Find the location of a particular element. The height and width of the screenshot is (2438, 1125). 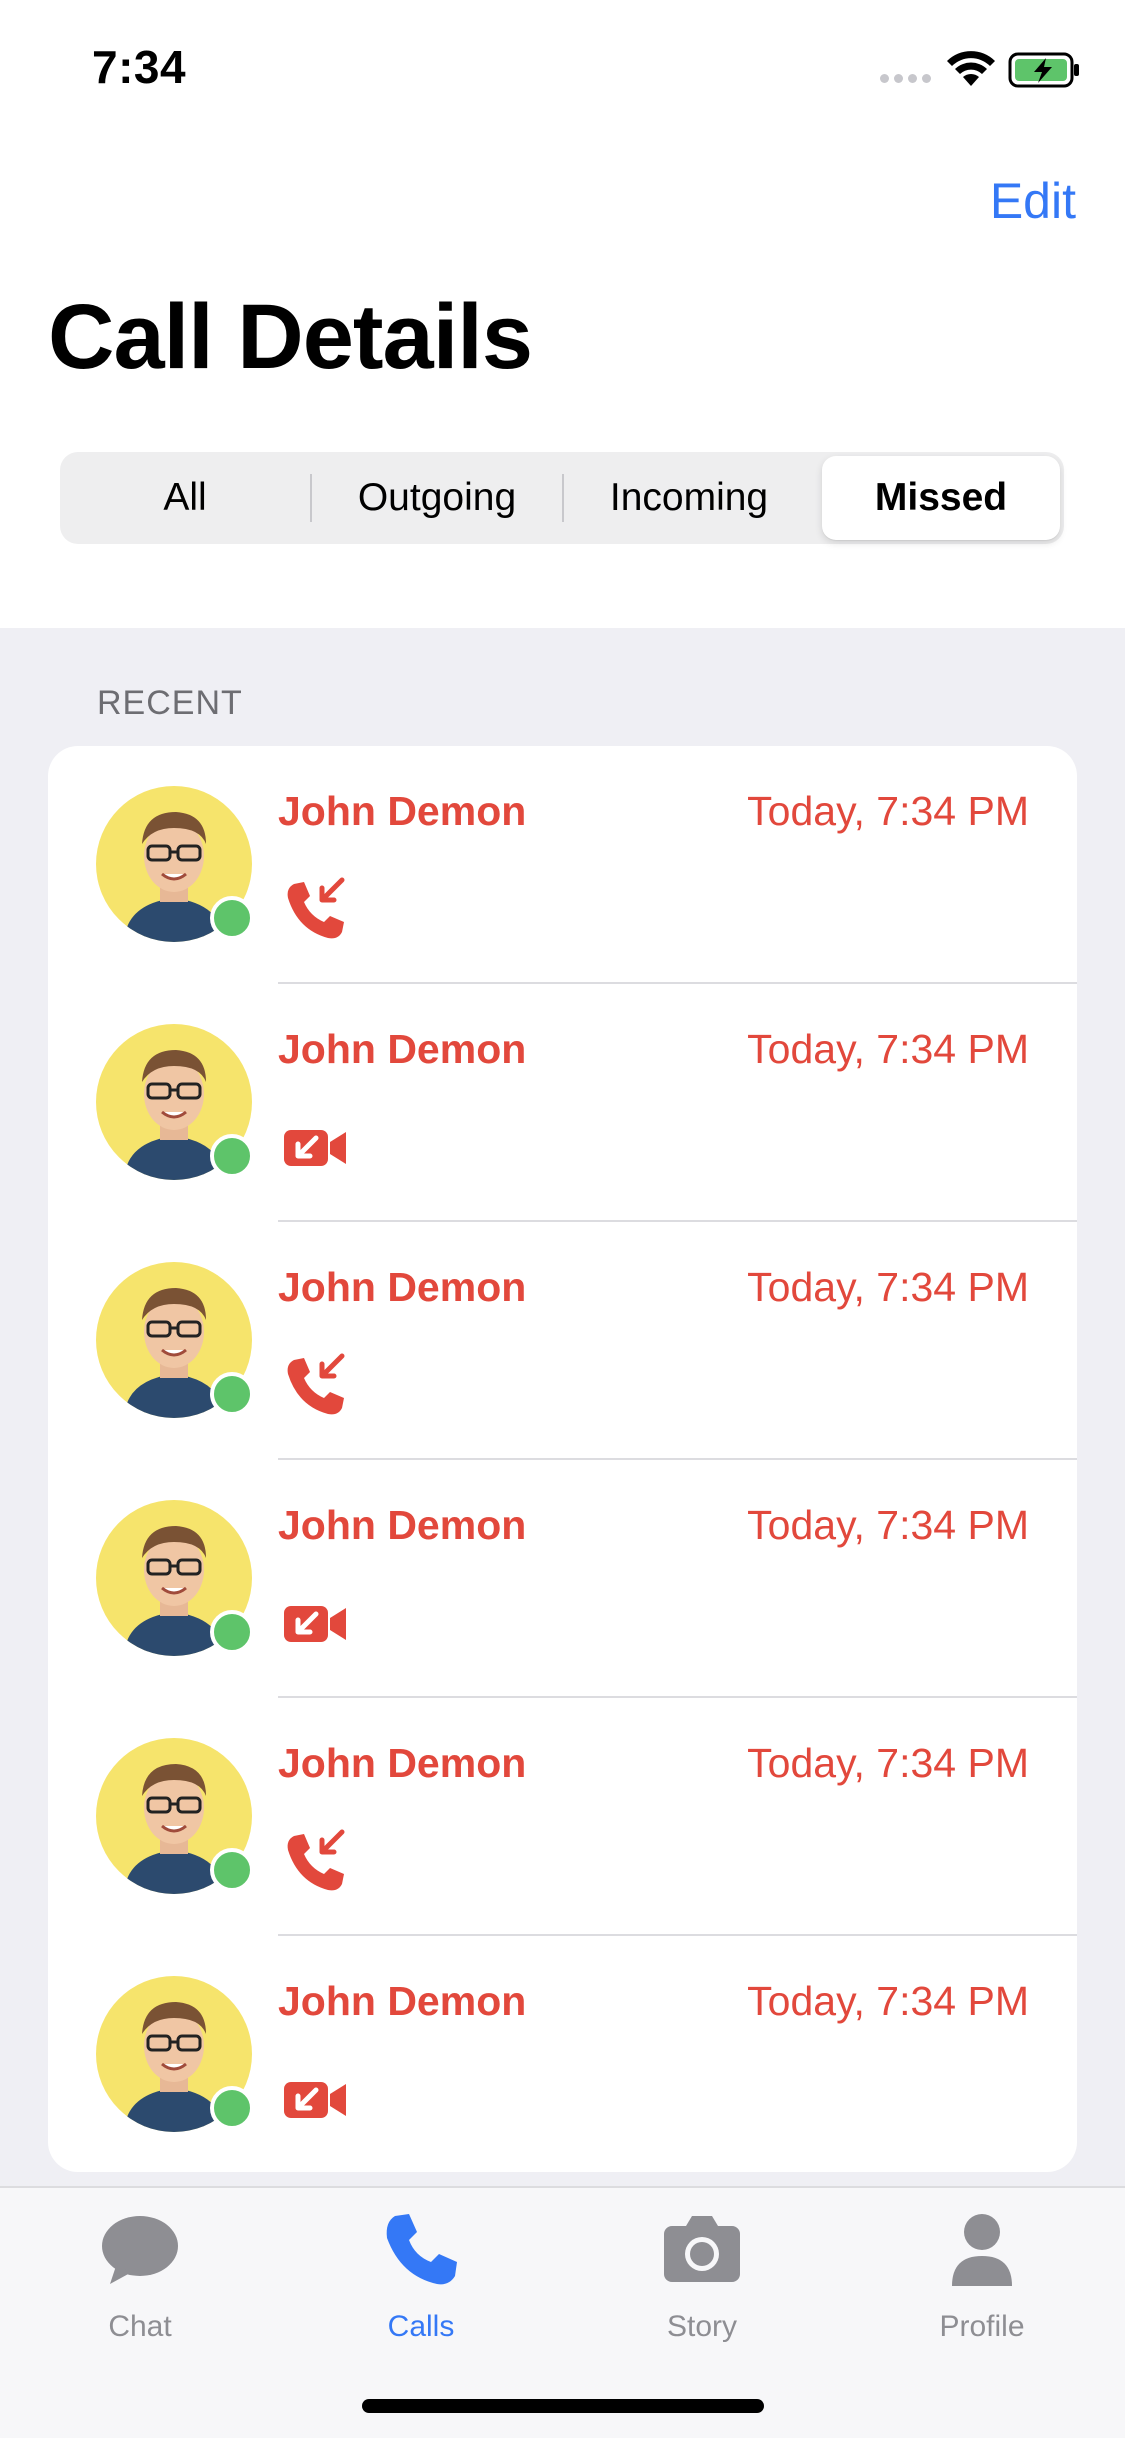

battery-charging-icon is located at coordinates (1043, 70).